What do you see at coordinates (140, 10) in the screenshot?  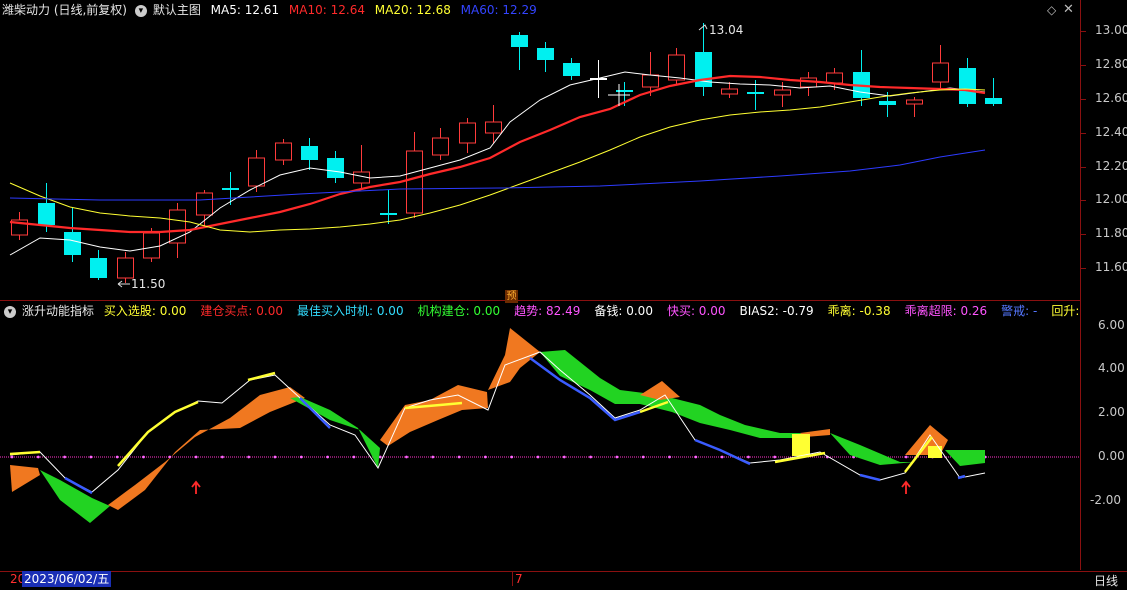 I see `dropdown-icon: ▾` at bounding box center [140, 10].